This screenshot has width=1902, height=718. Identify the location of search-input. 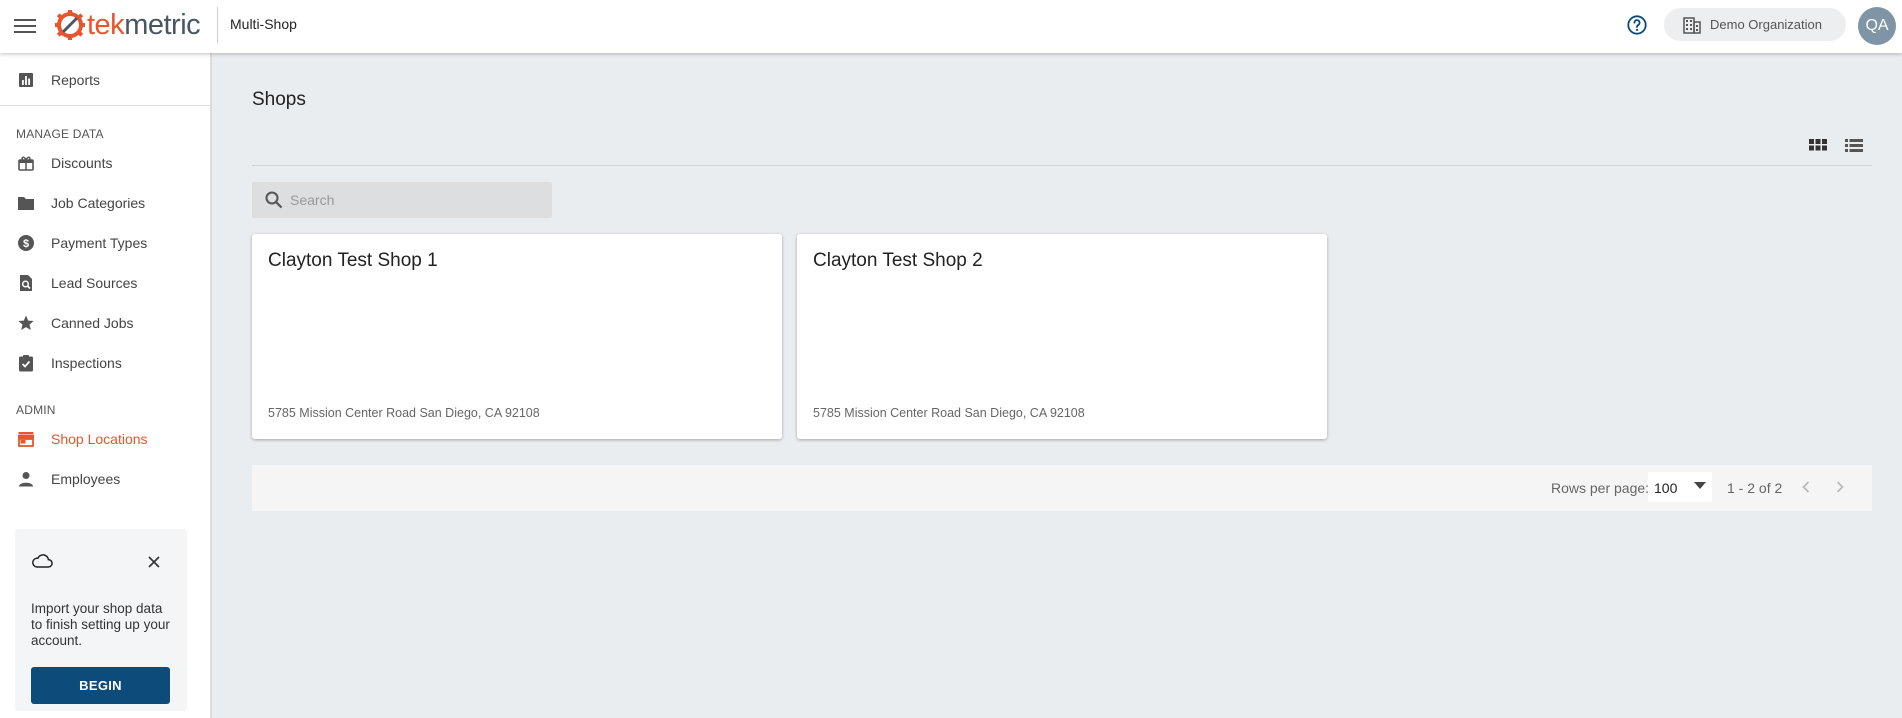
(417, 200).